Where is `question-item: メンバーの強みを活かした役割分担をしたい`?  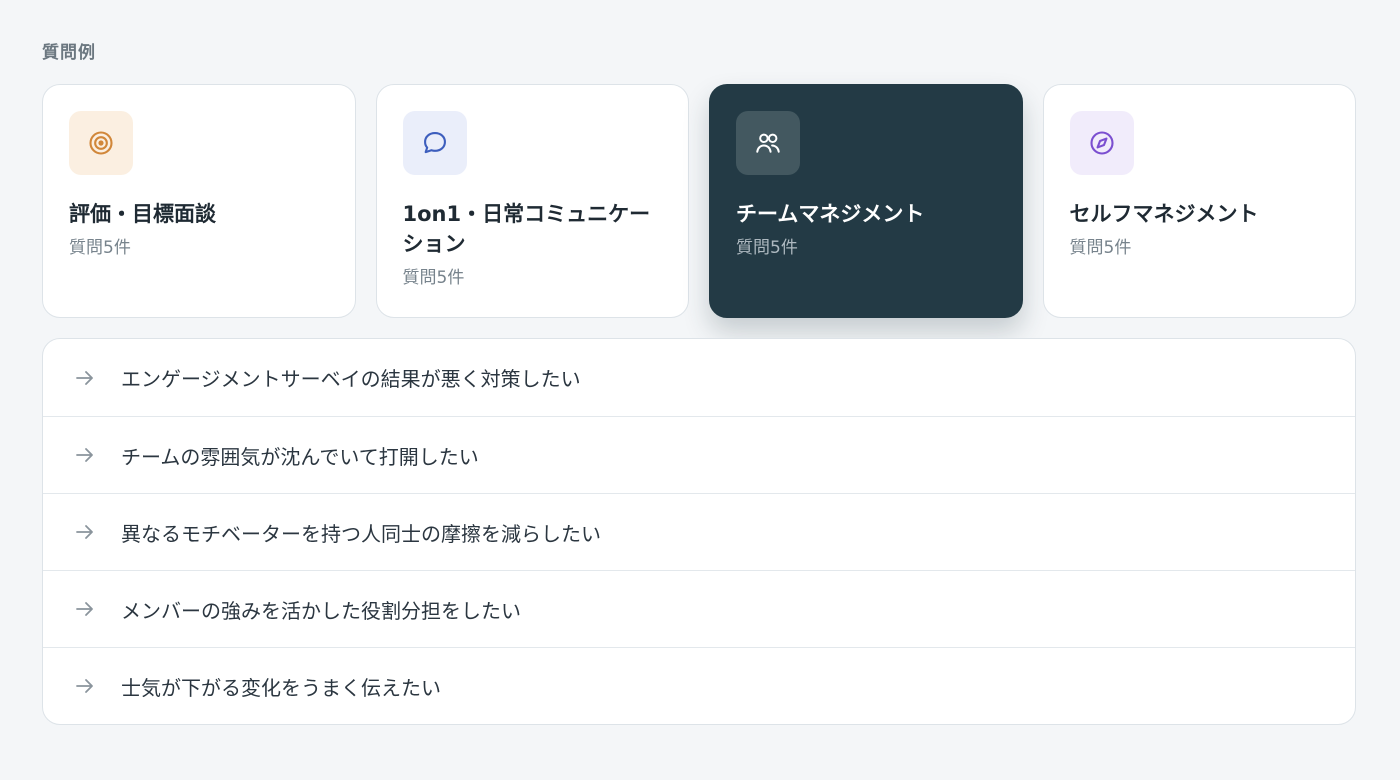 question-item: メンバーの強みを活かした役割分担をしたい is located at coordinates (699, 608).